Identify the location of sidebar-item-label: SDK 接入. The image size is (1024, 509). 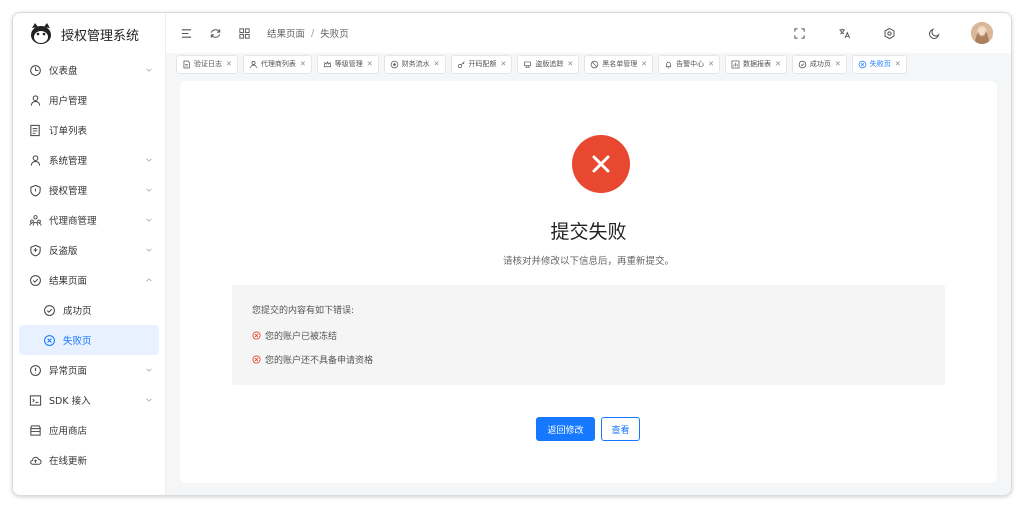
(70, 401).